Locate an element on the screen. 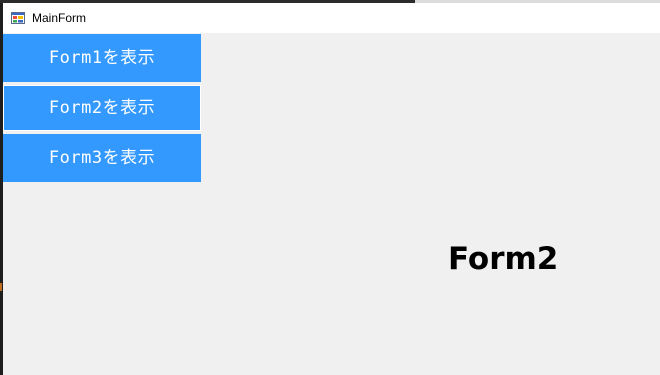 This screenshot has height=375, width=660. desktop-edge-mark is located at coordinates (1, 287).